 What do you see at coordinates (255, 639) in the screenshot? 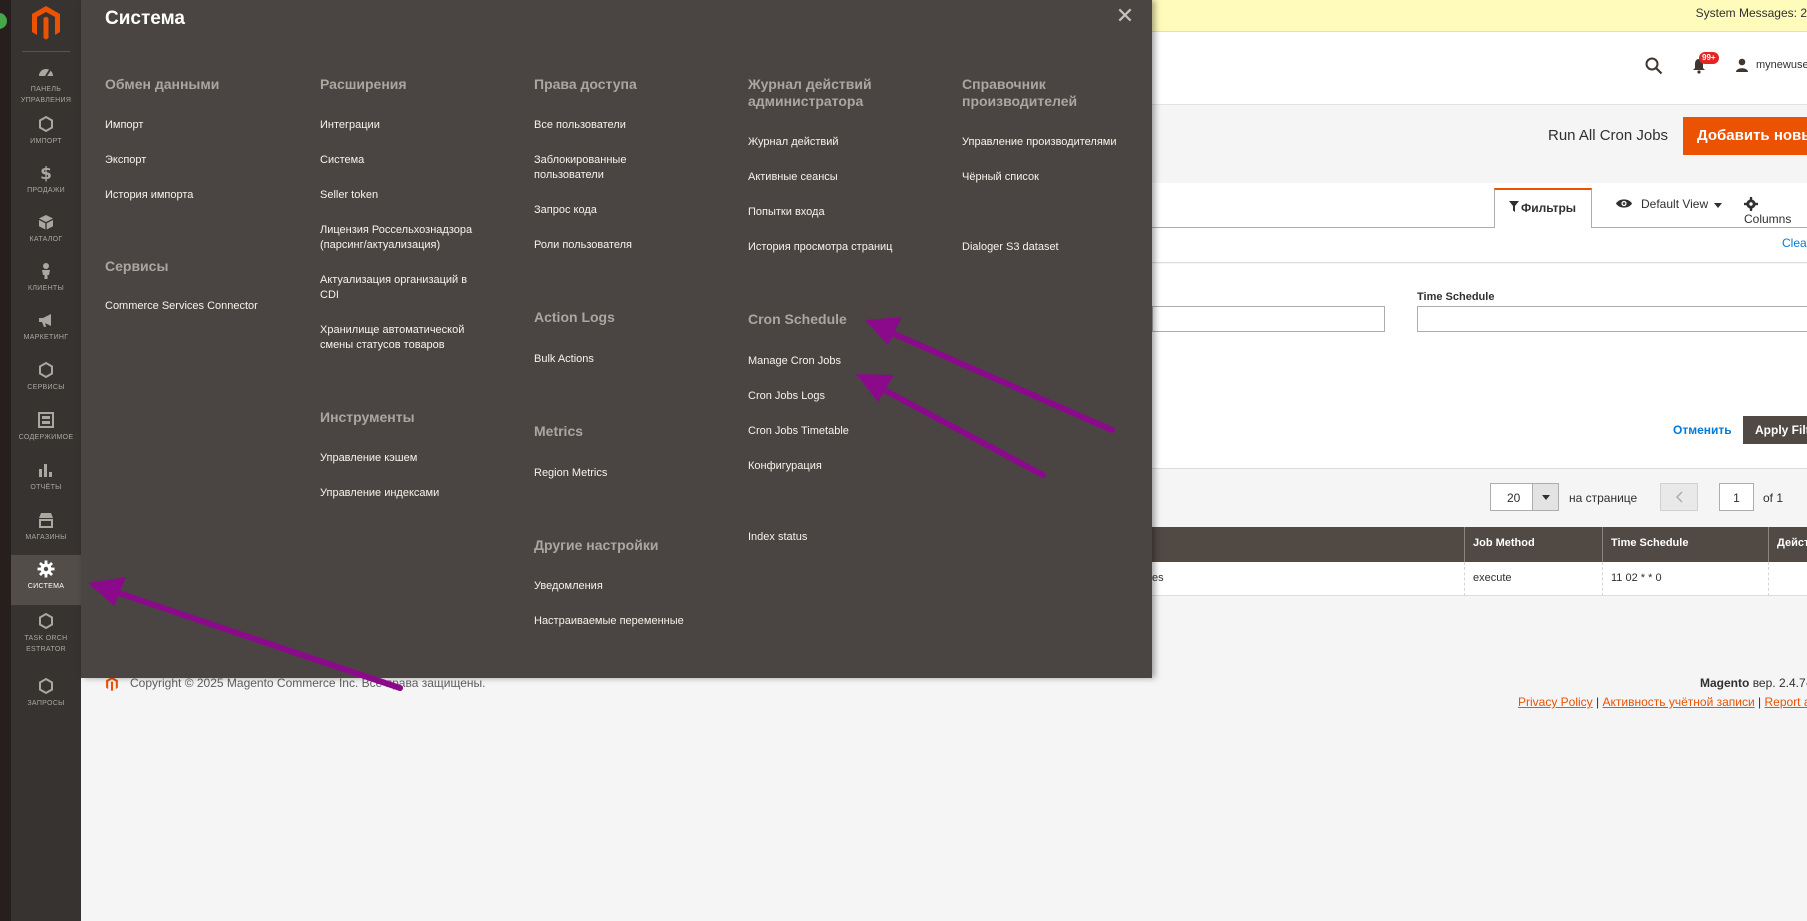
I see `annotation-arrow-system` at bounding box center [255, 639].